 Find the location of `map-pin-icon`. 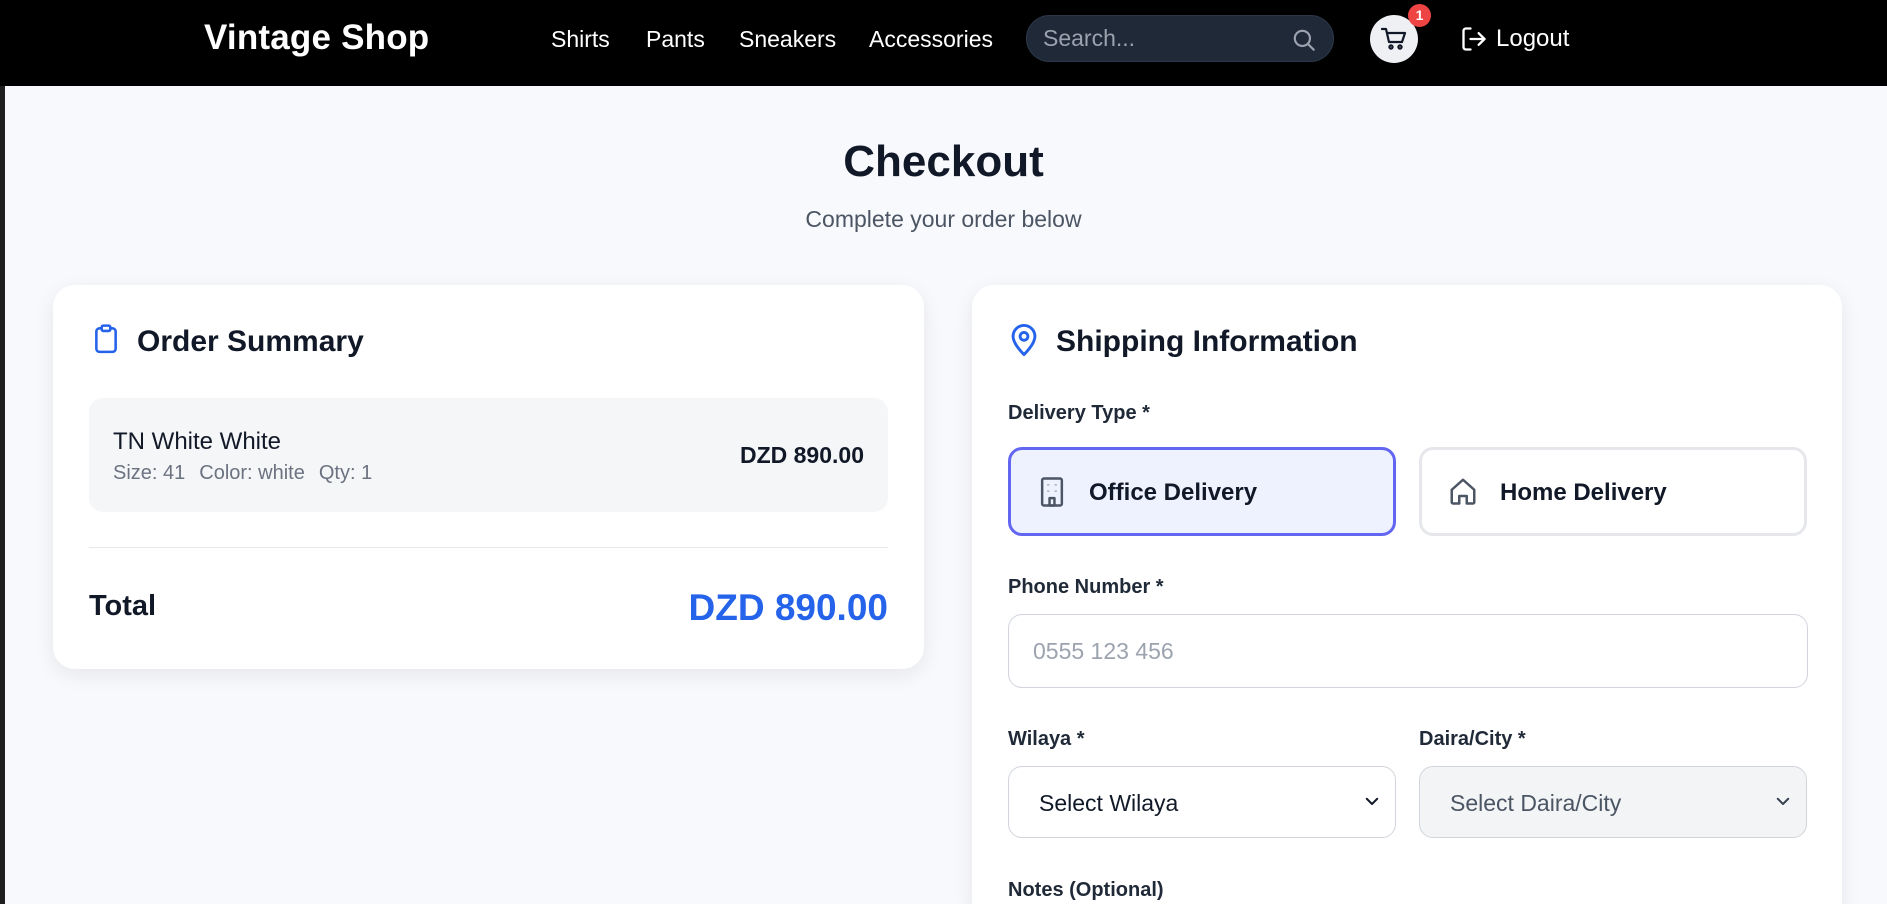

map-pin-icon is located at coordinates (1024, 340).